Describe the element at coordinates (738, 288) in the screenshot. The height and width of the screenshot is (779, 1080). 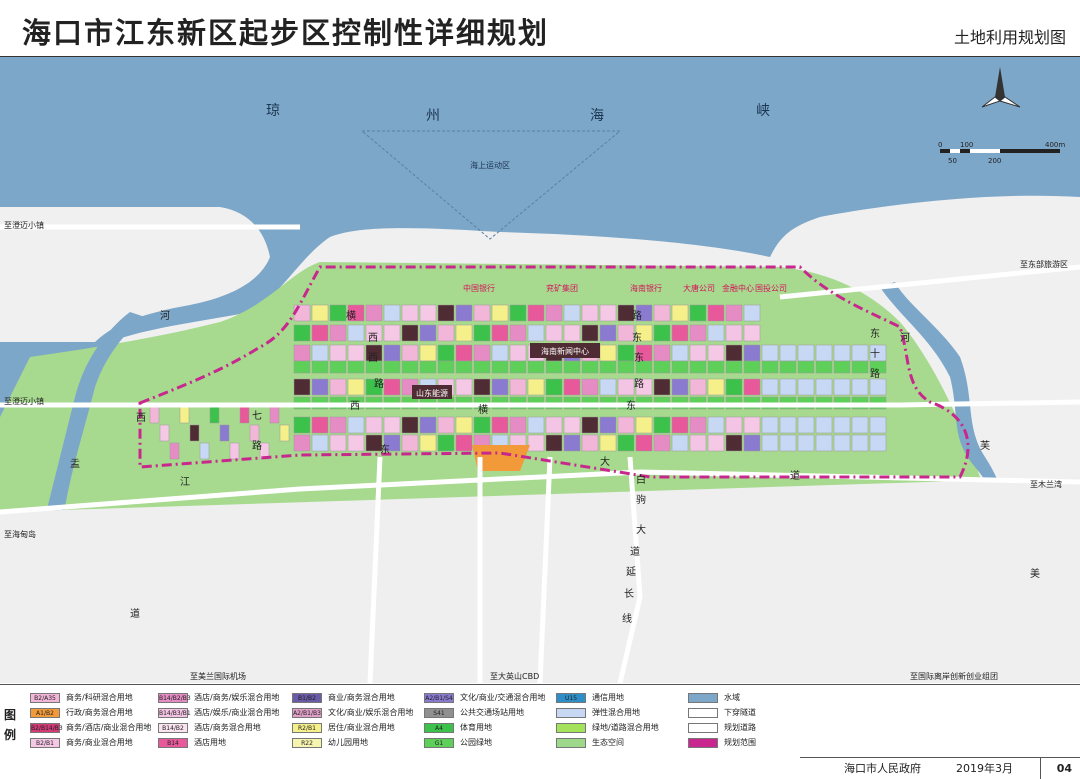
I see `company-label-5: 金融中心` at that location.